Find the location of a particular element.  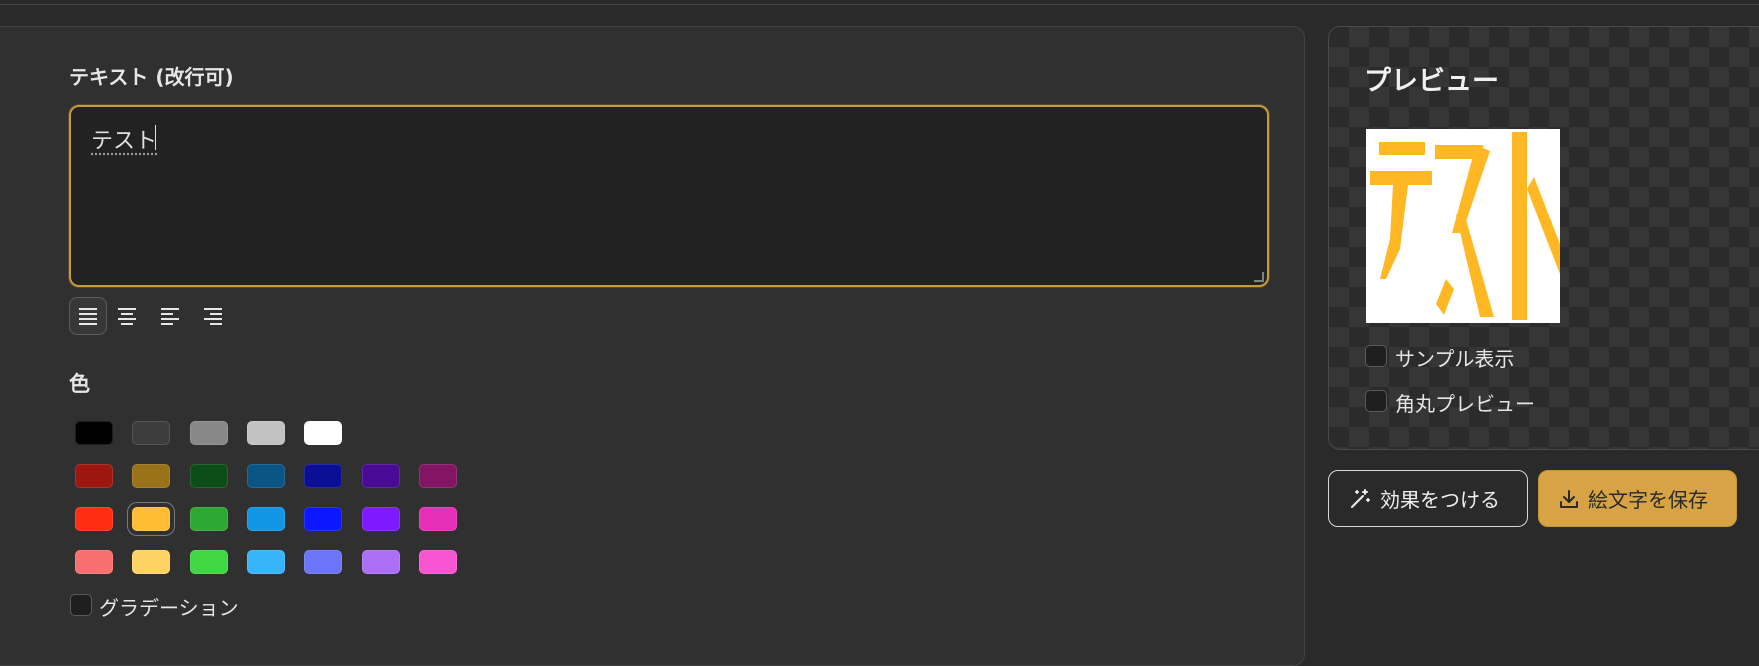

align-left-button is located at coordinates (170, 316).